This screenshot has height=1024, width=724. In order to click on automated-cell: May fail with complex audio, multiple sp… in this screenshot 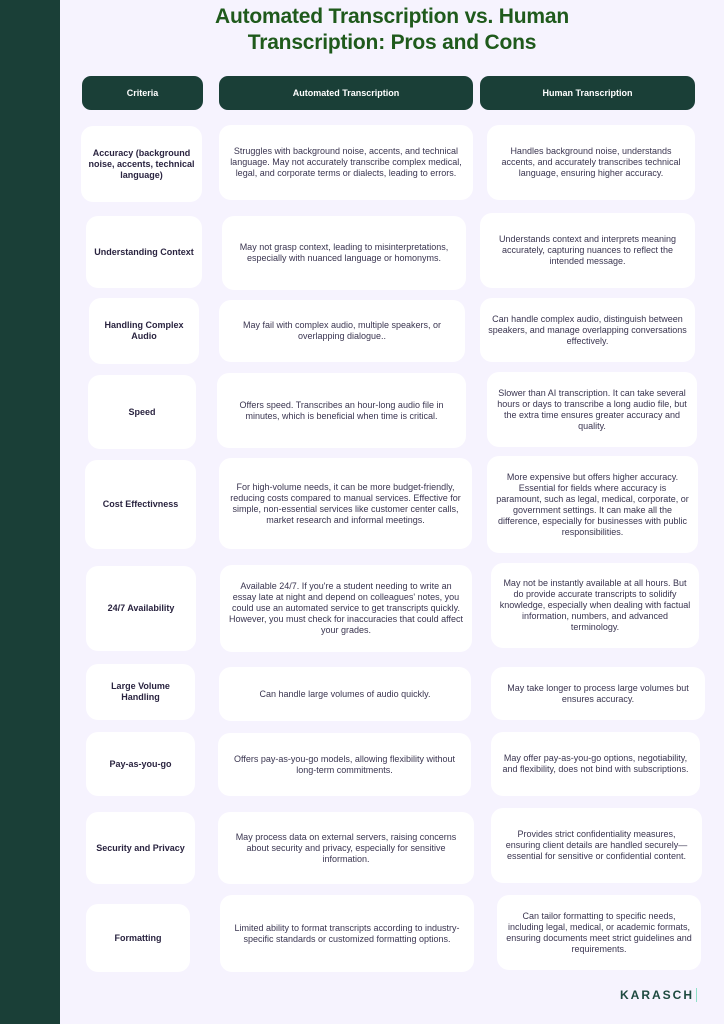, I will do `click(342, 331)`.